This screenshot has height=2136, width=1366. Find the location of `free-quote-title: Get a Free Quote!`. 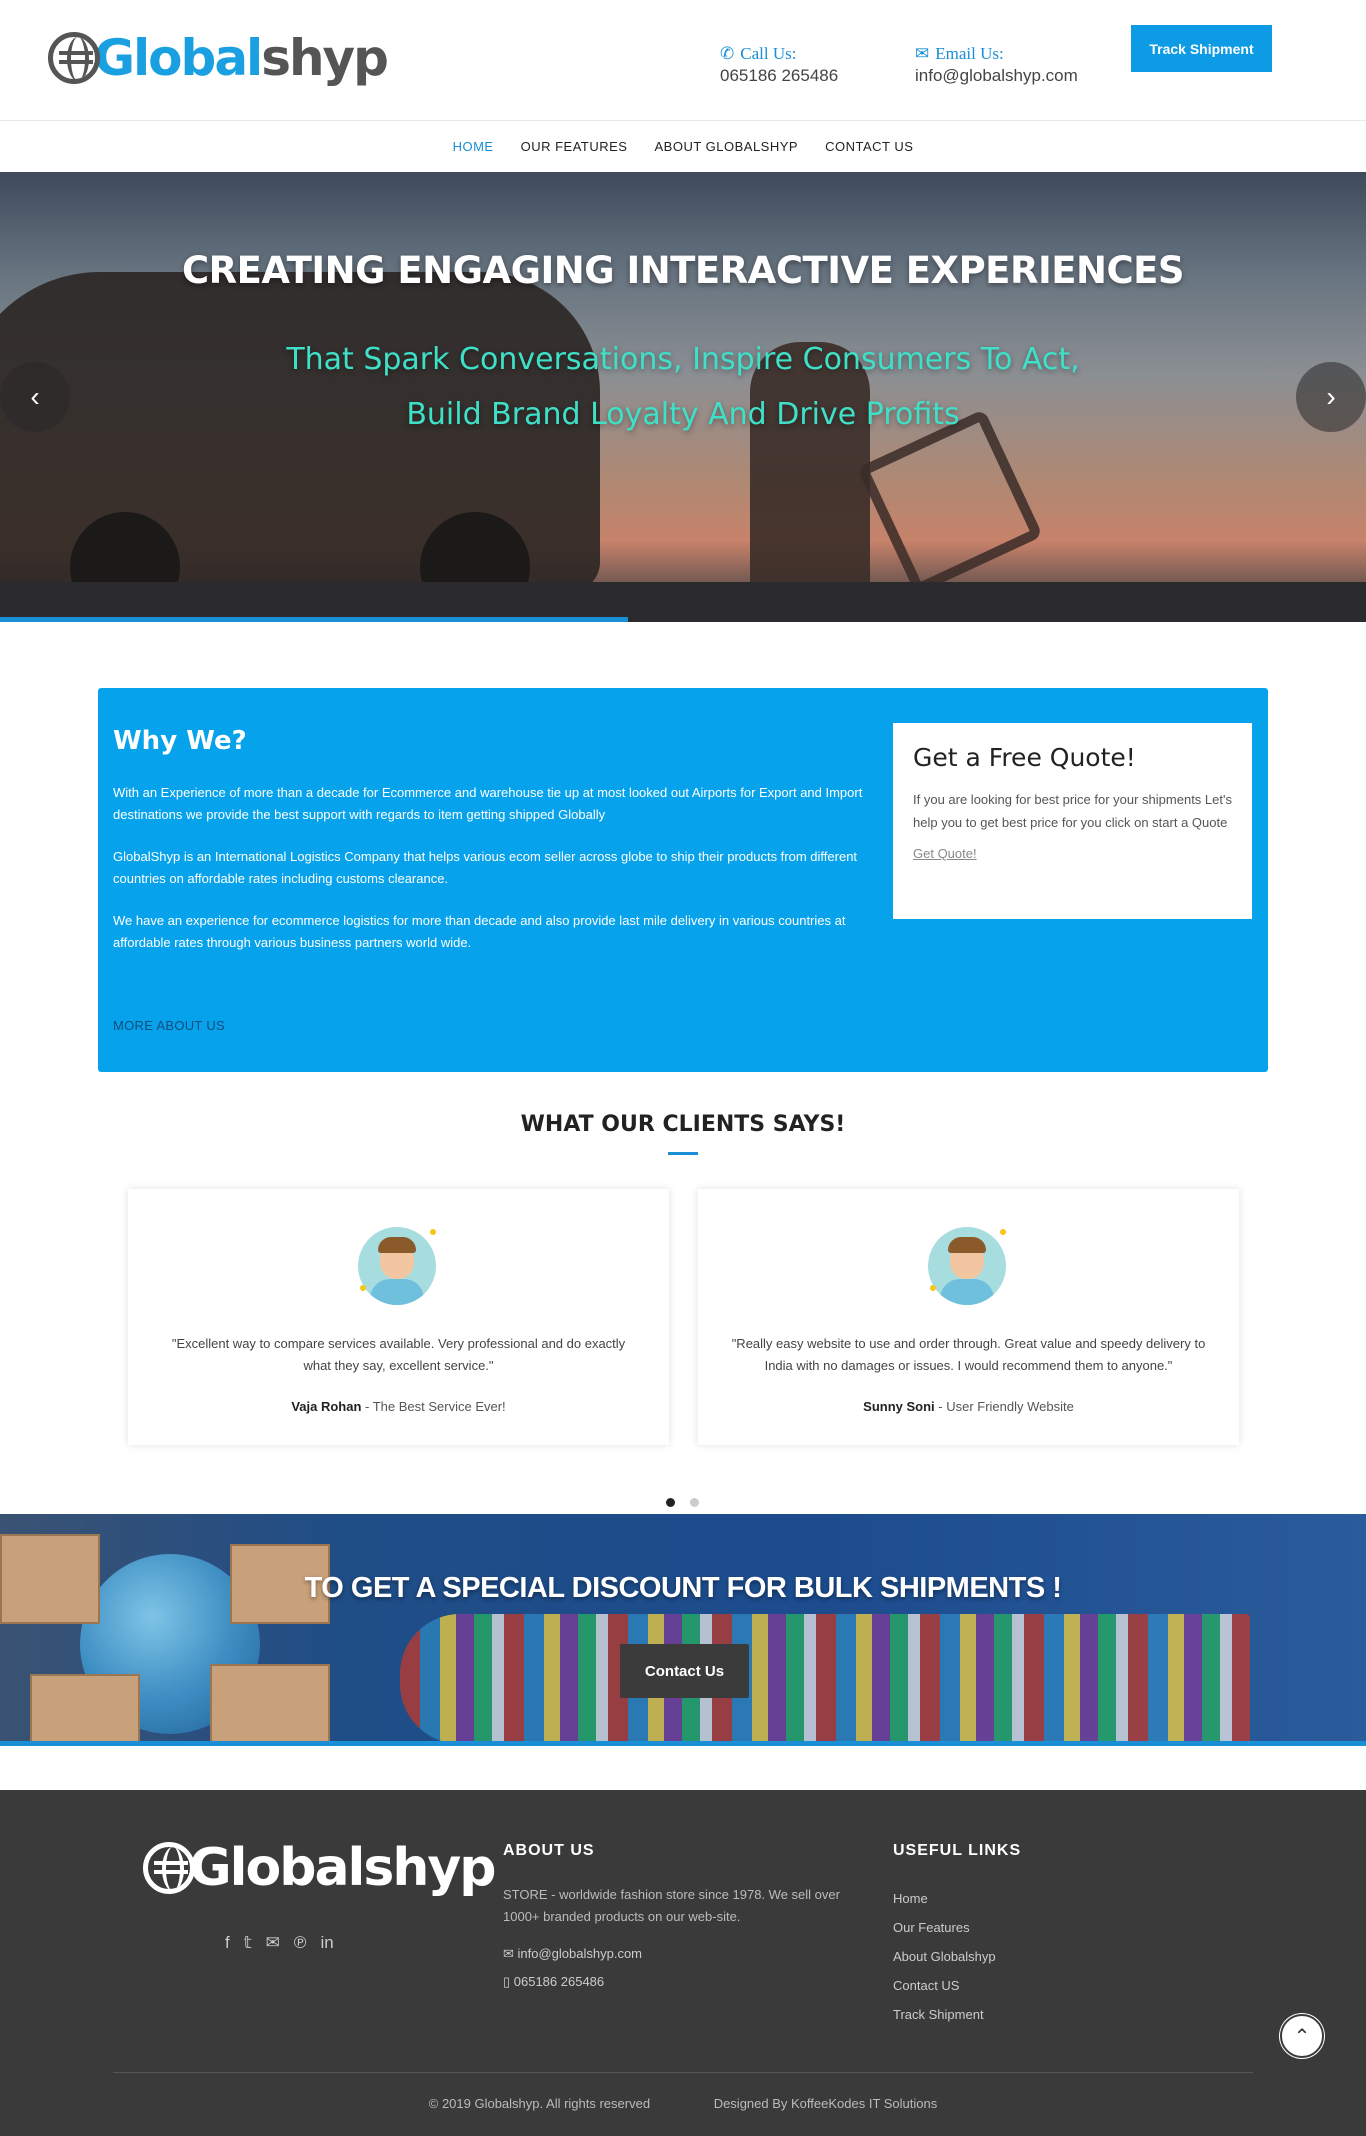

free-quote-title: Get a Free Quote! is located at coordinates (1024, 757).